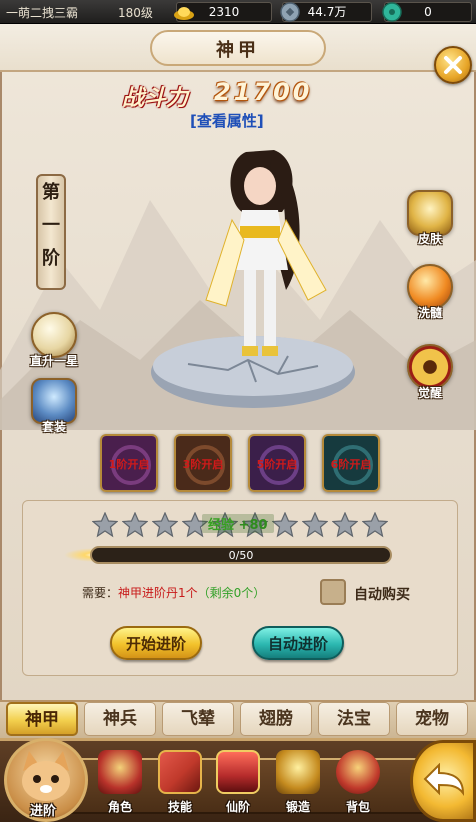  I want to click on combat-power: 战斗力 21700, so click(235, 95).